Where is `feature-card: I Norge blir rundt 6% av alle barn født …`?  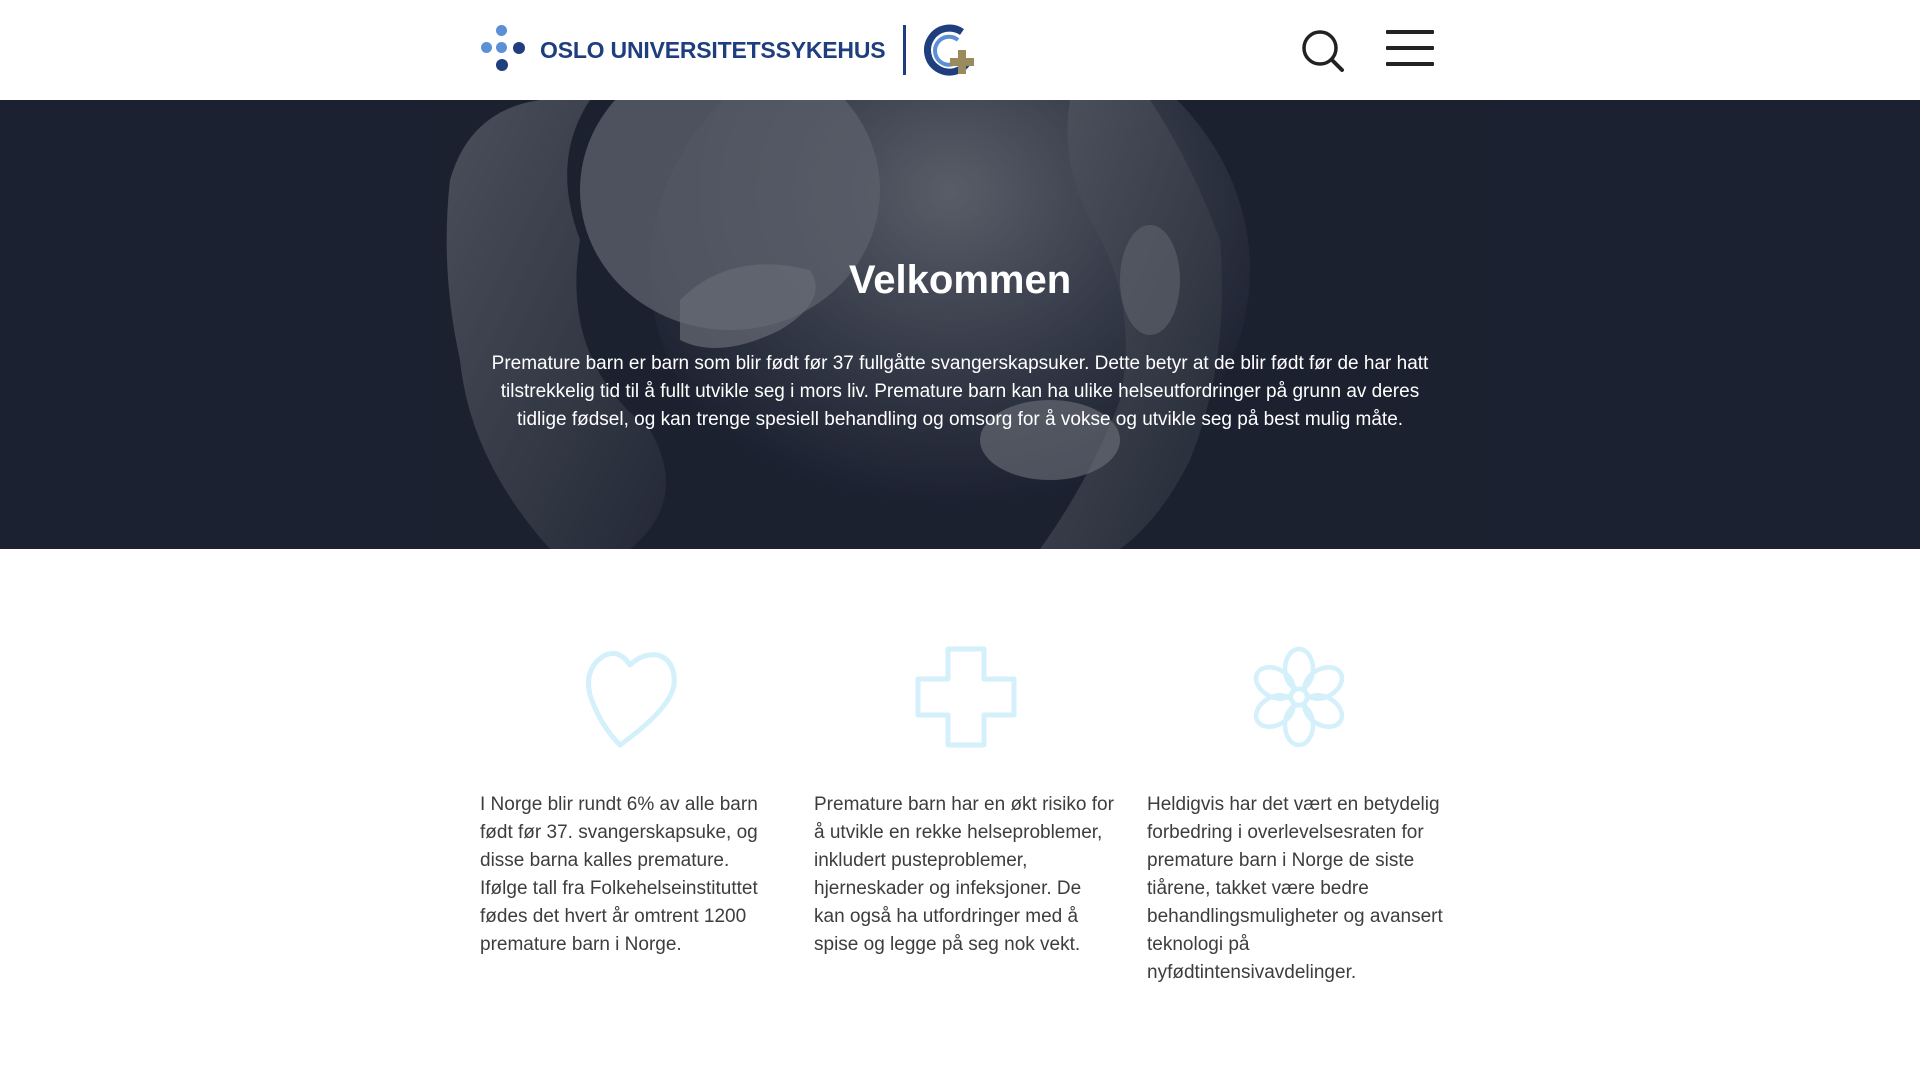
feature-card: I Norge blir rundt 6% av alle barn født … is located at coordinates (630, 802).